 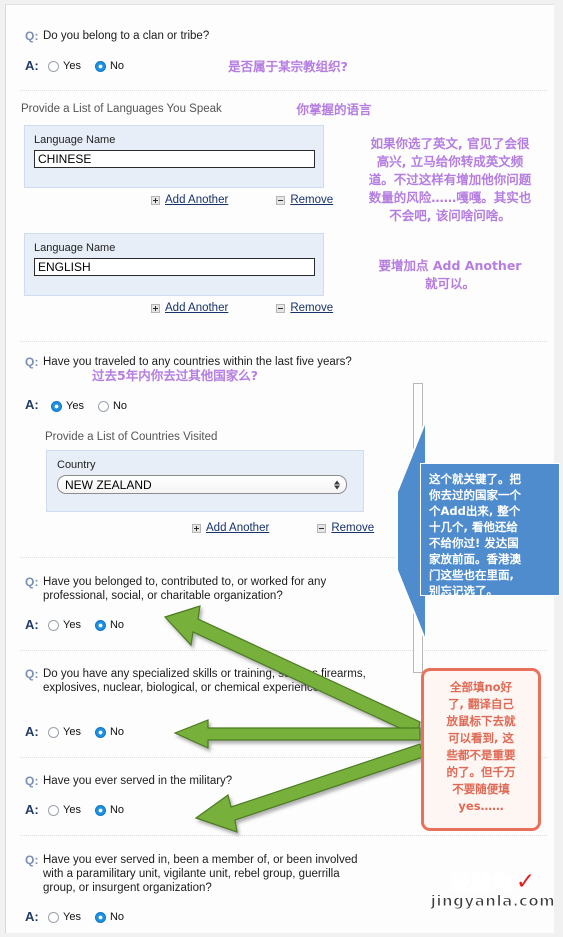 I want to click on green-arrow-to-specialized-skills, so click(x=297, y=734).